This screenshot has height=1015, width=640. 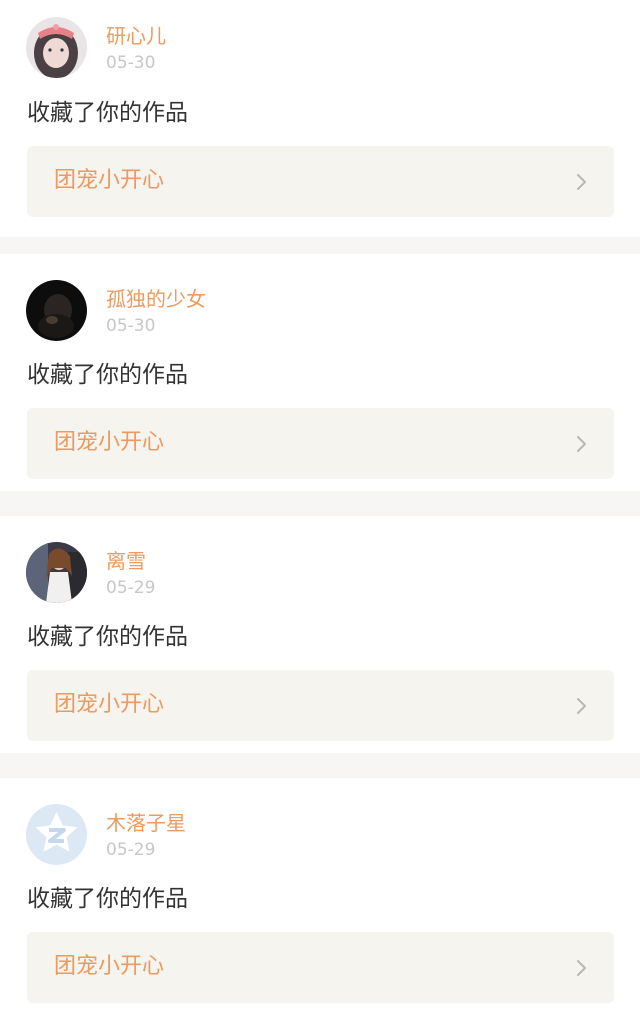 I want to click on username: 木落子星, so click(x=146, y=823).